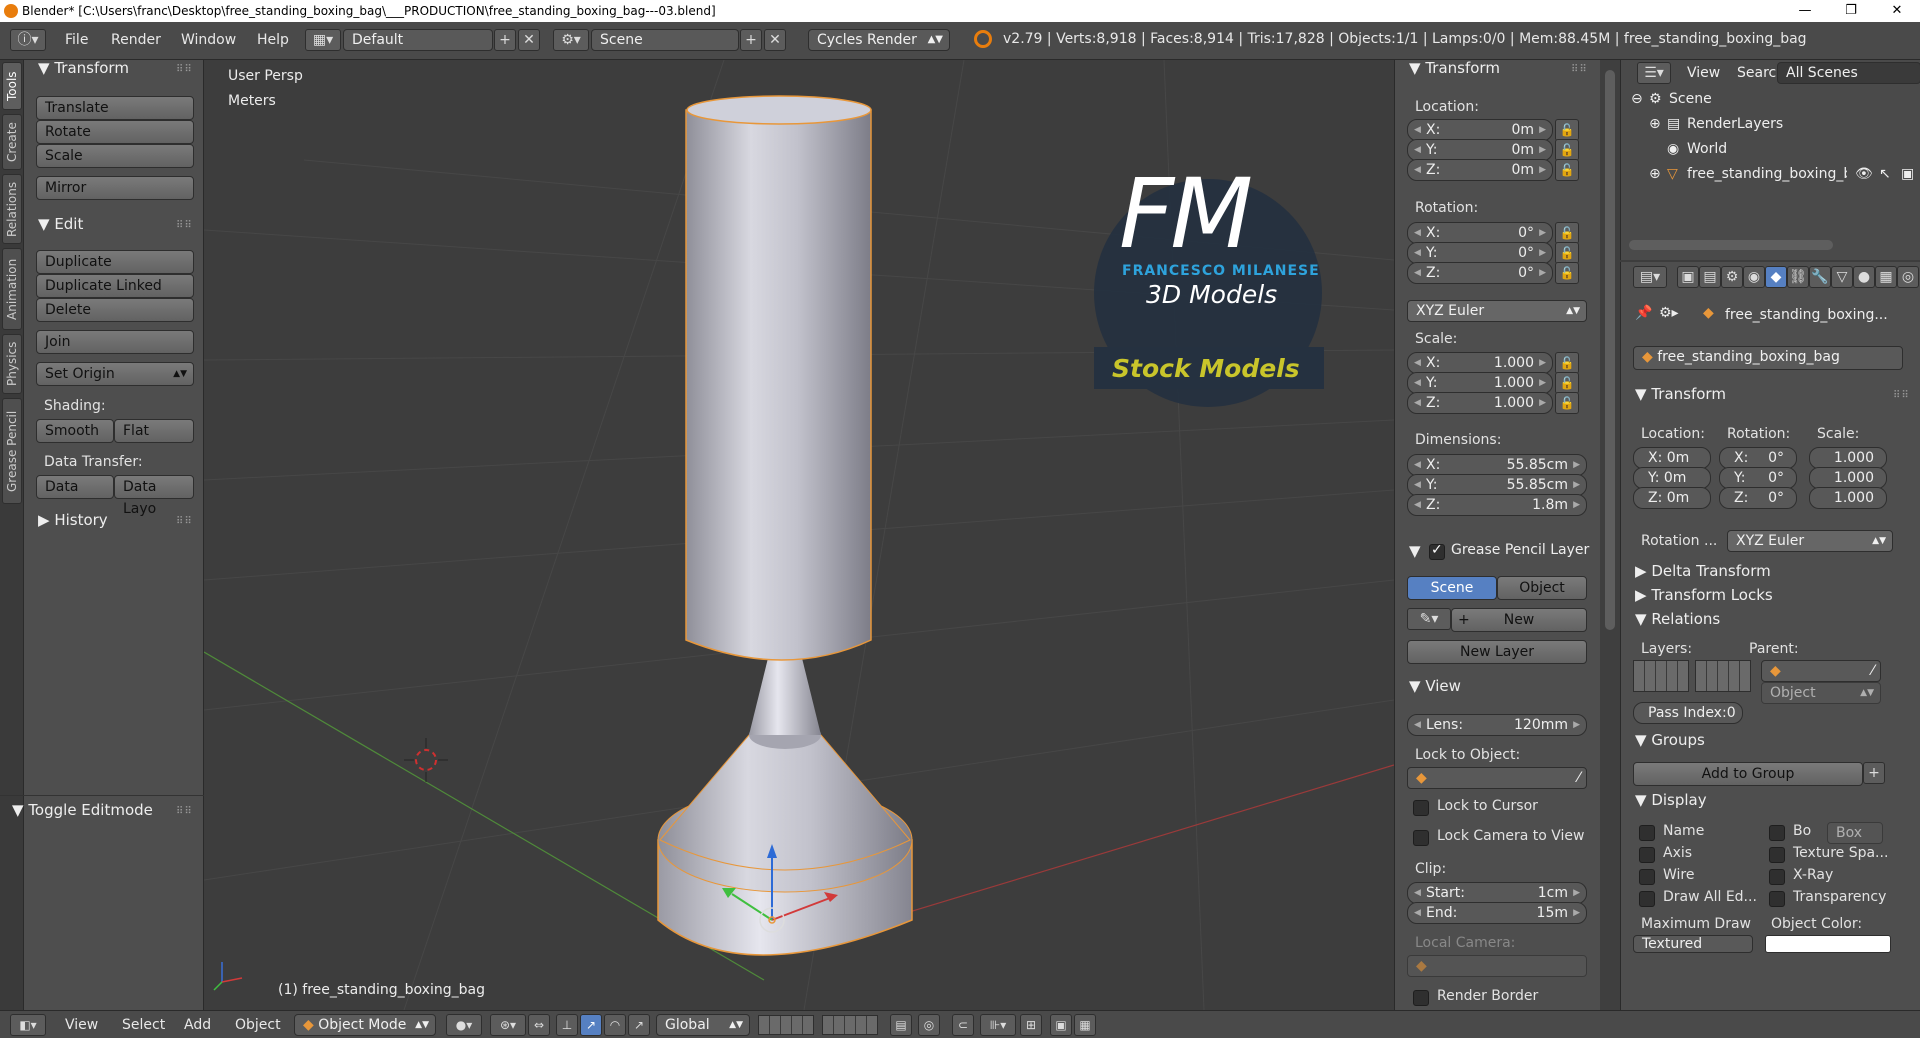 The width and height of the screenshot is (1920, 1038). Describe the element at coordinates (82, 810) in the screenshot. I see `toggle-editmode-header: ▼ Toggle Editmode` at that location.